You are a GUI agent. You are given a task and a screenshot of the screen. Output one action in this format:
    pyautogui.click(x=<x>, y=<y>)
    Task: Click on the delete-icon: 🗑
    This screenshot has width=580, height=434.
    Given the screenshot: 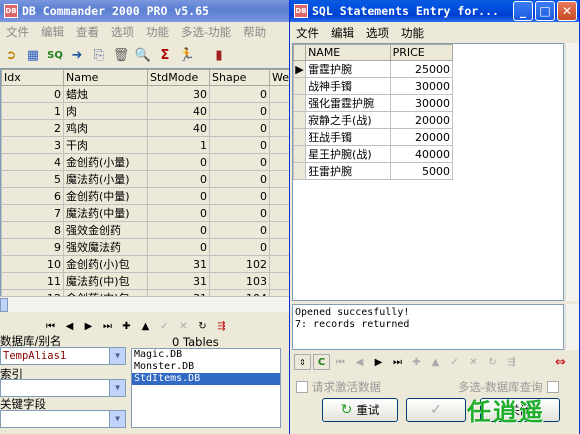 What is the action you would take?
    pyautogui.click(x=121, y=55)
    